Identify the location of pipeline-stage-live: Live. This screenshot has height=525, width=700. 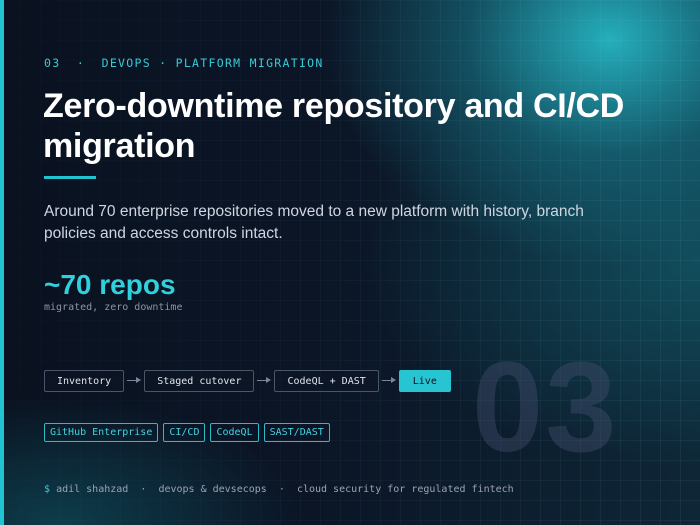
(424, 381).